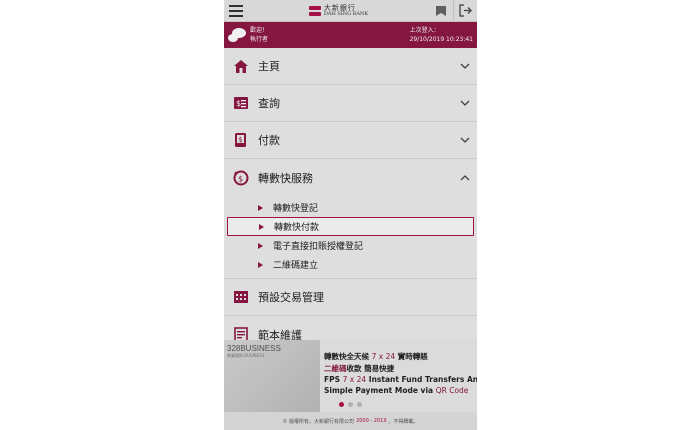  Describe the element at coordinates (452, 390) in the screenshot. I see `banner-text: QR Code` at that location.